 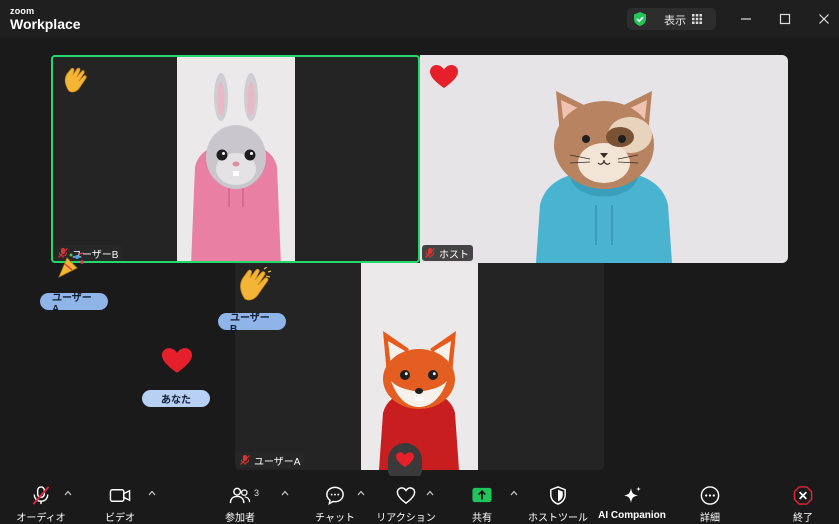 What do you see at coordinates (257, 493) in the screenshot?
I see `participants-count: 3` at bounding box center [257, 493].